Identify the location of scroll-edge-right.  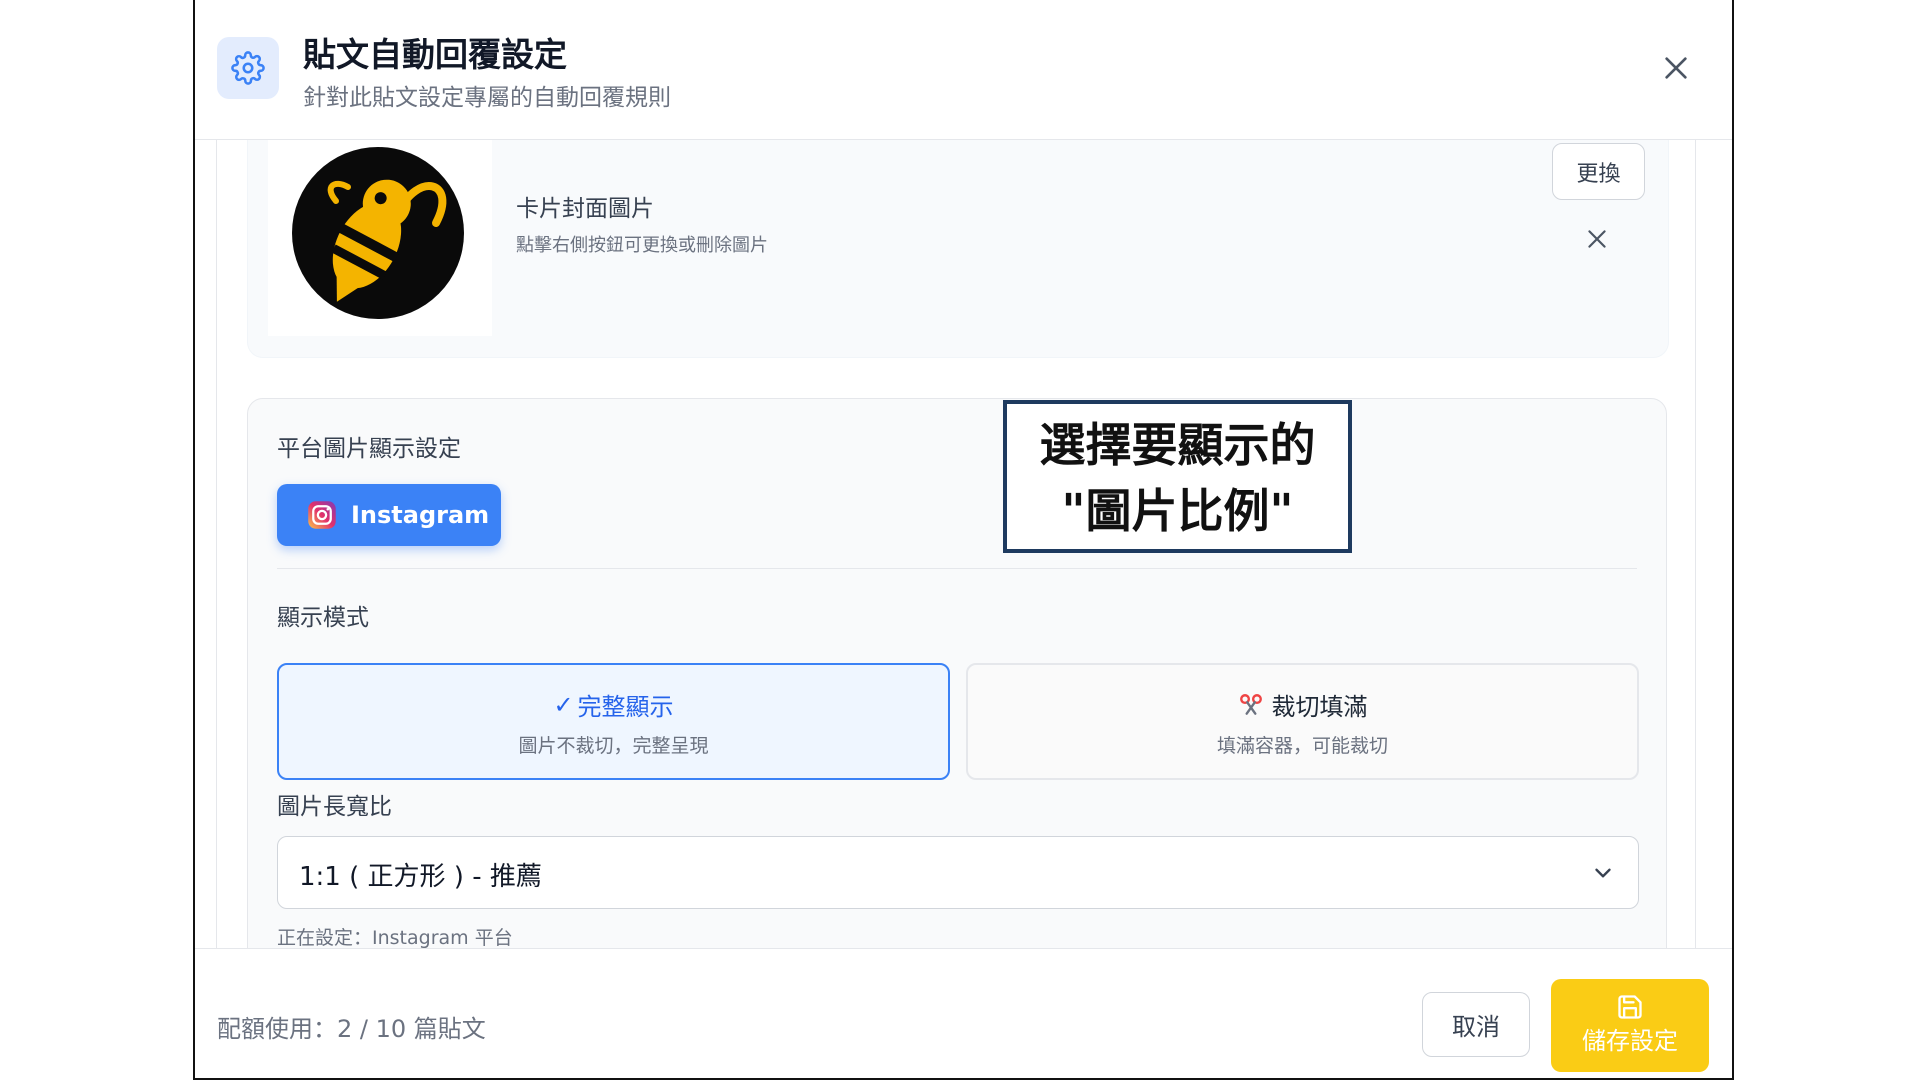
(1695, 544).